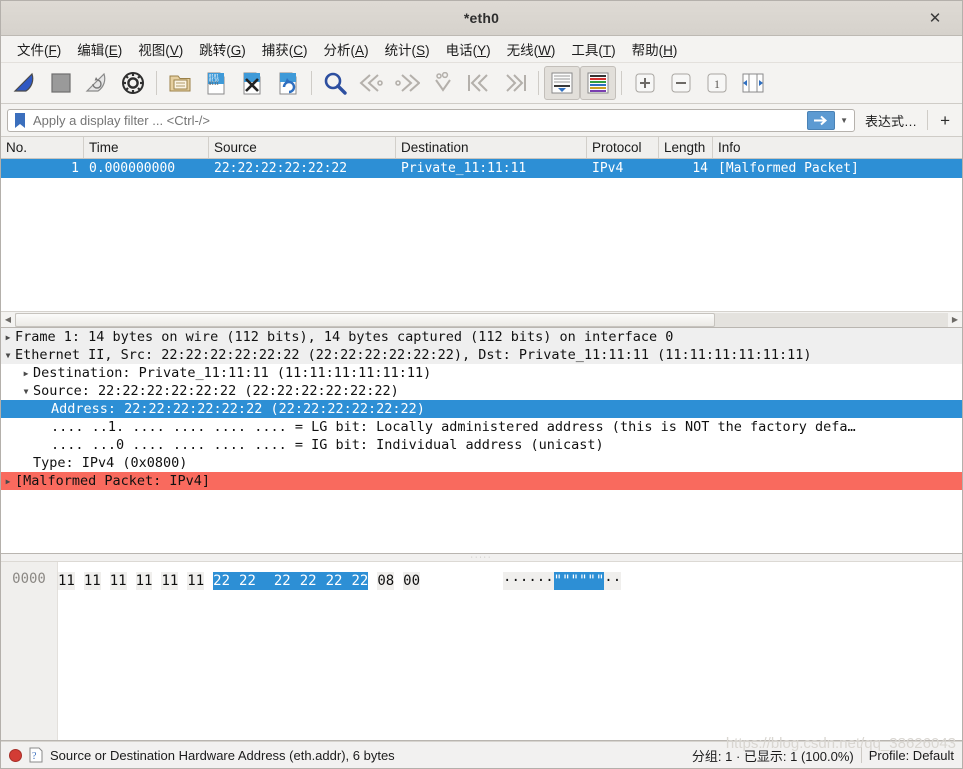 This screenshot has width=963, height=769. I want to click on packet-list-hscrollbar: ◀ ▶, so click(481, 319).